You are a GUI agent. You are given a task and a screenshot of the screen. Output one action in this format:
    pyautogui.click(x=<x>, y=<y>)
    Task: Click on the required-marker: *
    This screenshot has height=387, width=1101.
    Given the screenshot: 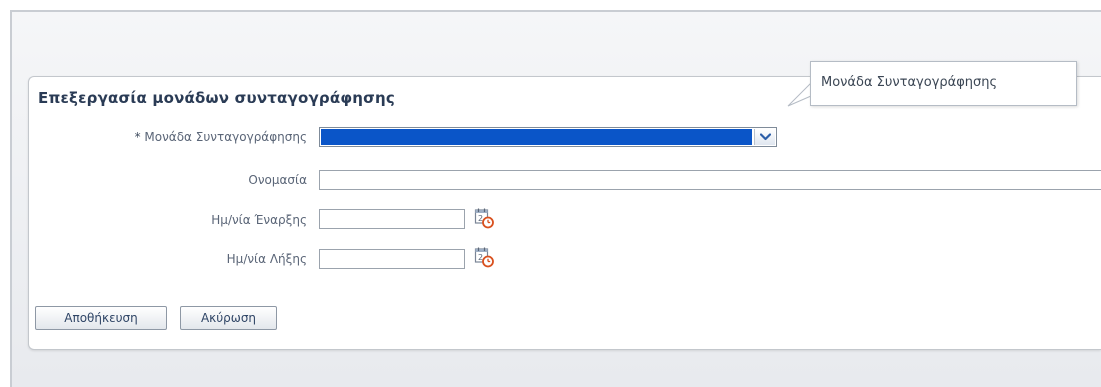 What is the action you would take?
    pyautogui.click(x=137, y=137)
    